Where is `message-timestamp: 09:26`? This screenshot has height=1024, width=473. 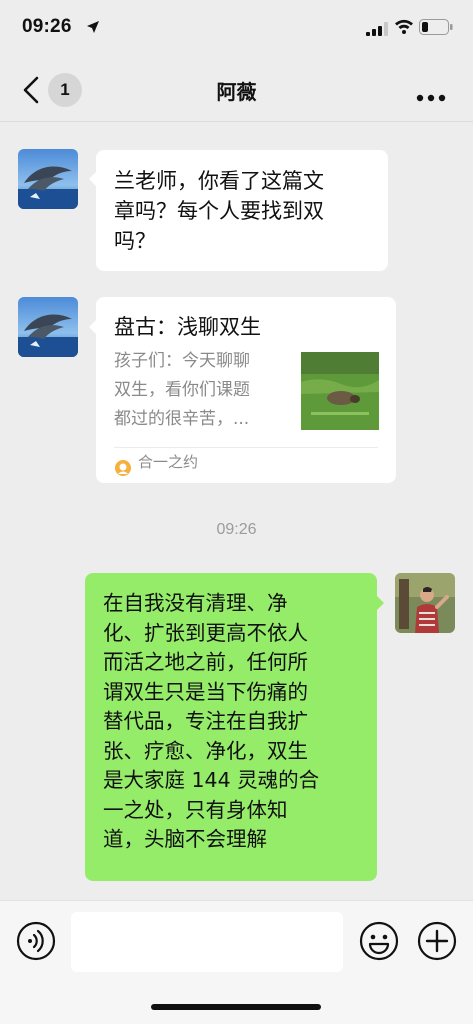
message-timestamp: 09:26 is located at coordinates (236, 529).